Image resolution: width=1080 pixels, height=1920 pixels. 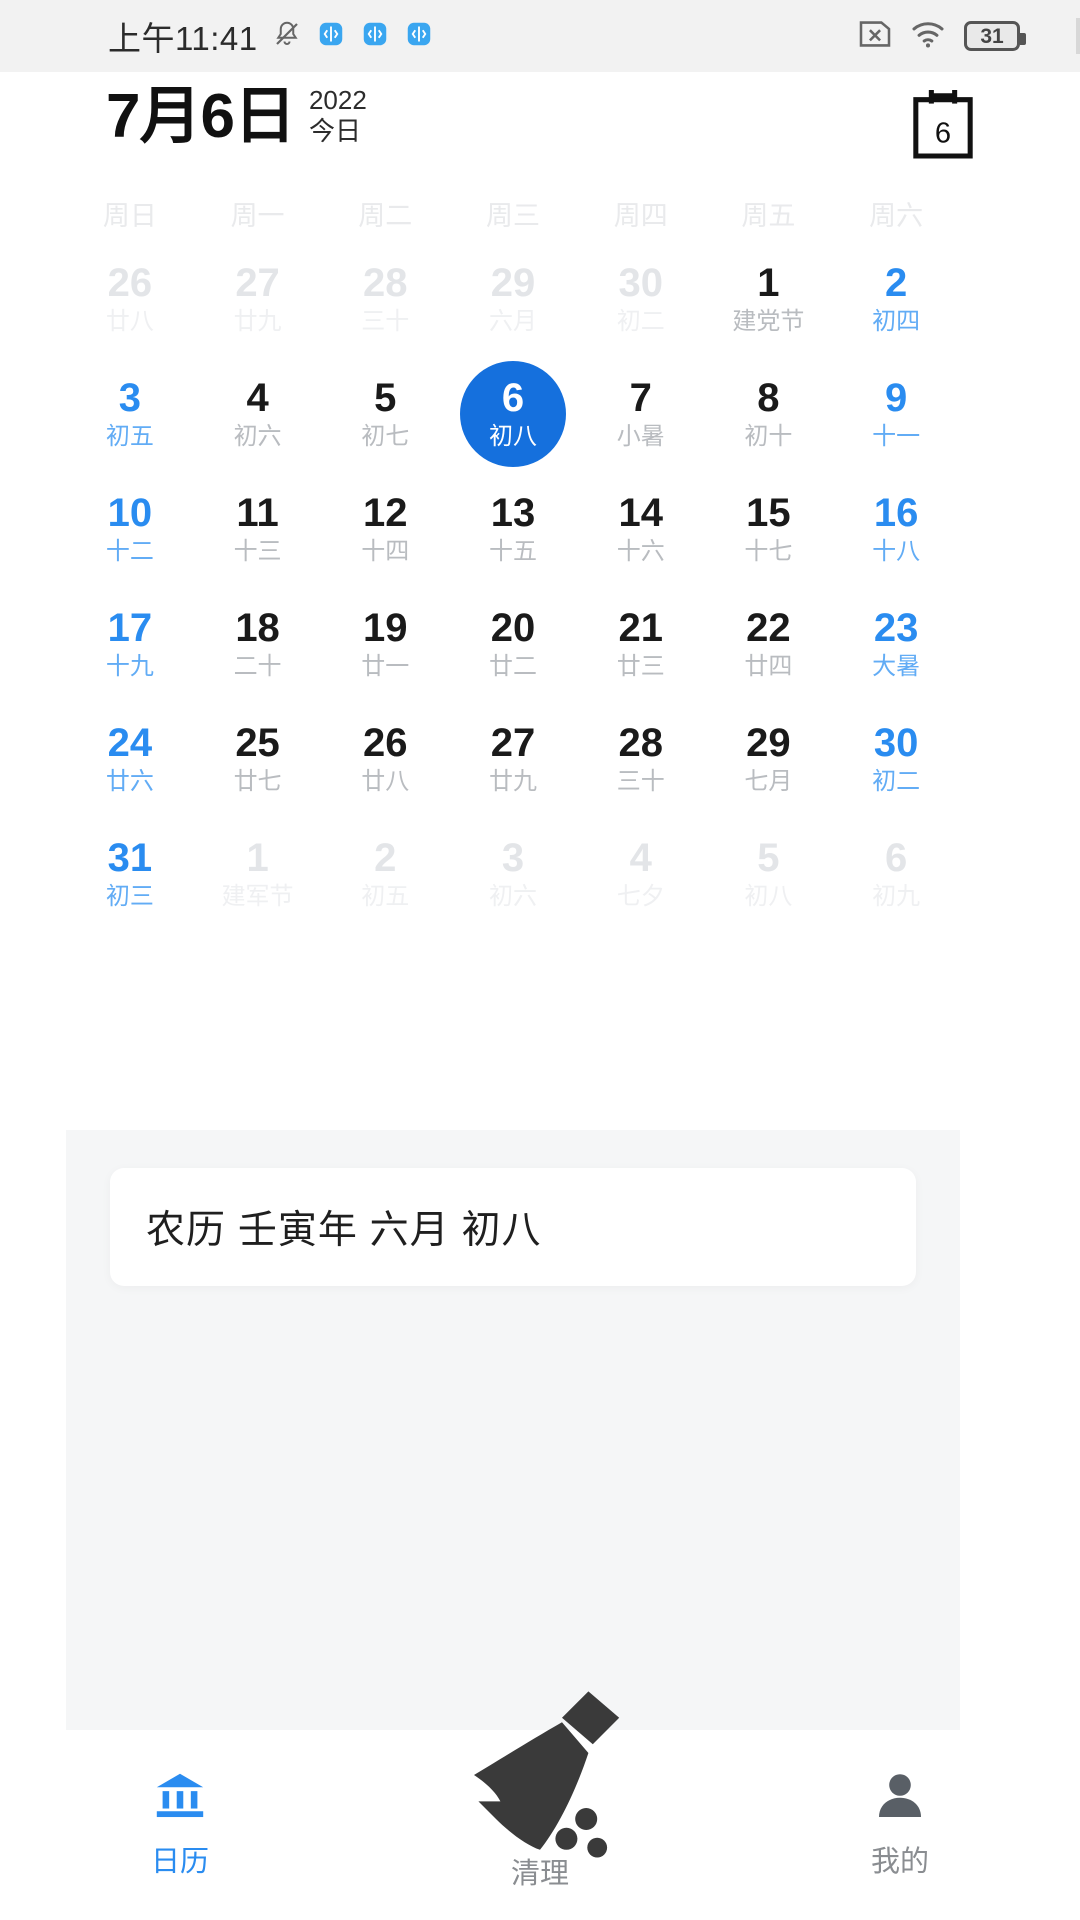 I want to click on day-number: 7, so click(x=640, y=398).